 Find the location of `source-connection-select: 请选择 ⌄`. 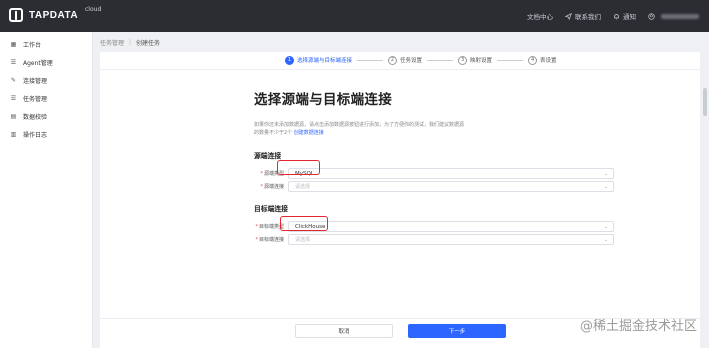

source-connection-select: 请选择 ⌄ is located at coordinates (451, 186).